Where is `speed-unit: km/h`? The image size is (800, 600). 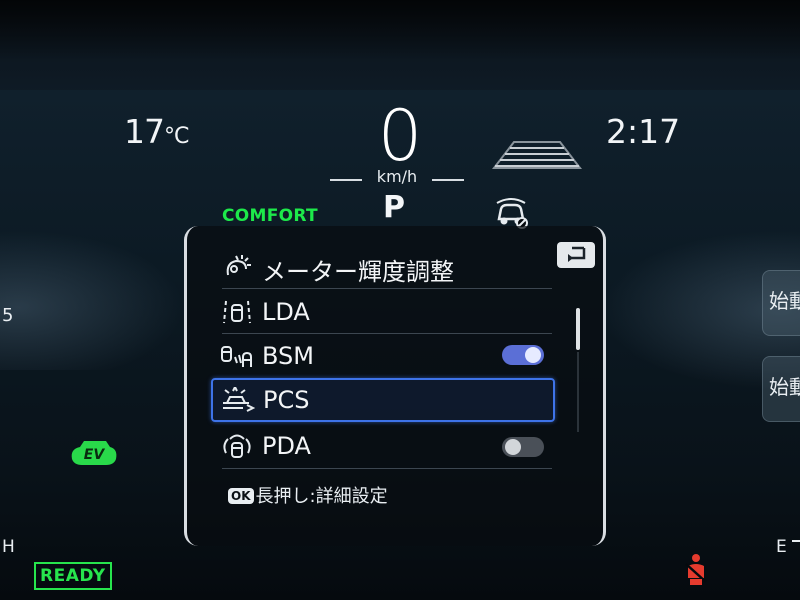
speed-unit: km/h is located at coordinates (397, 176).